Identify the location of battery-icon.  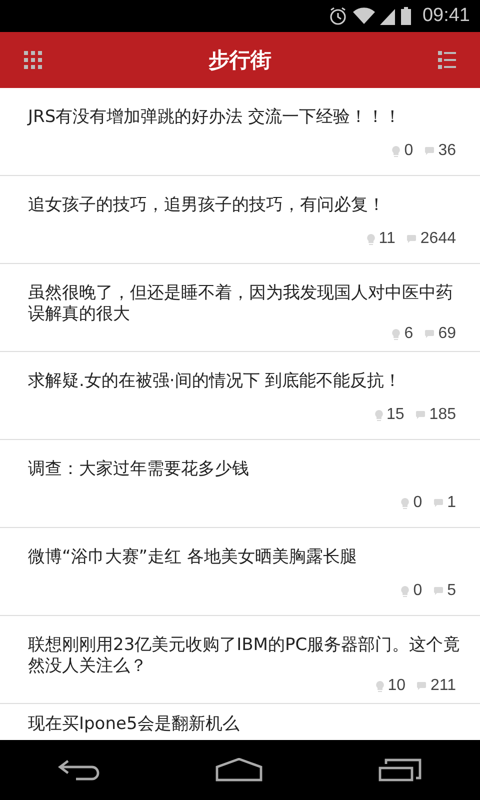
(406, 16).